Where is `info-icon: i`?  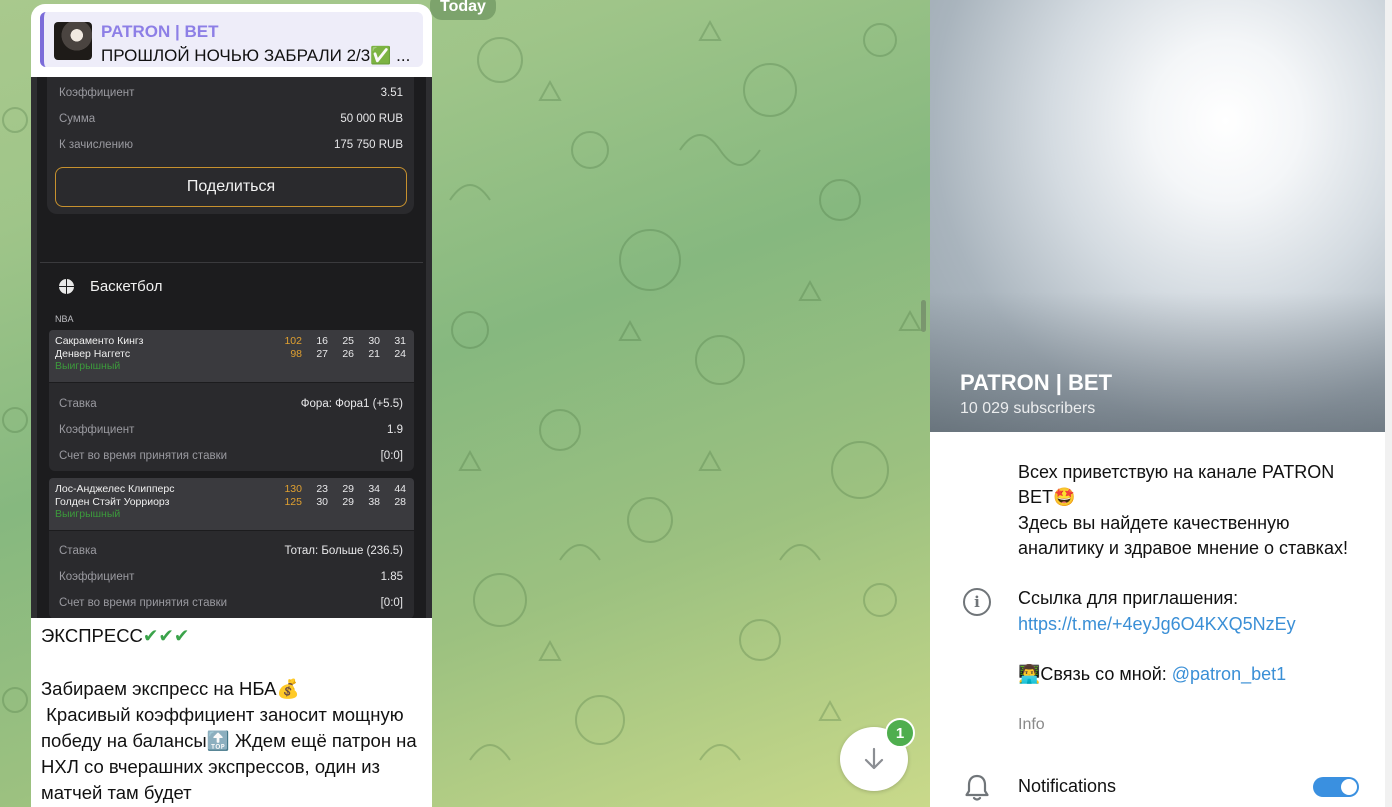 info-icon: i is located at coordinates (977, 602).